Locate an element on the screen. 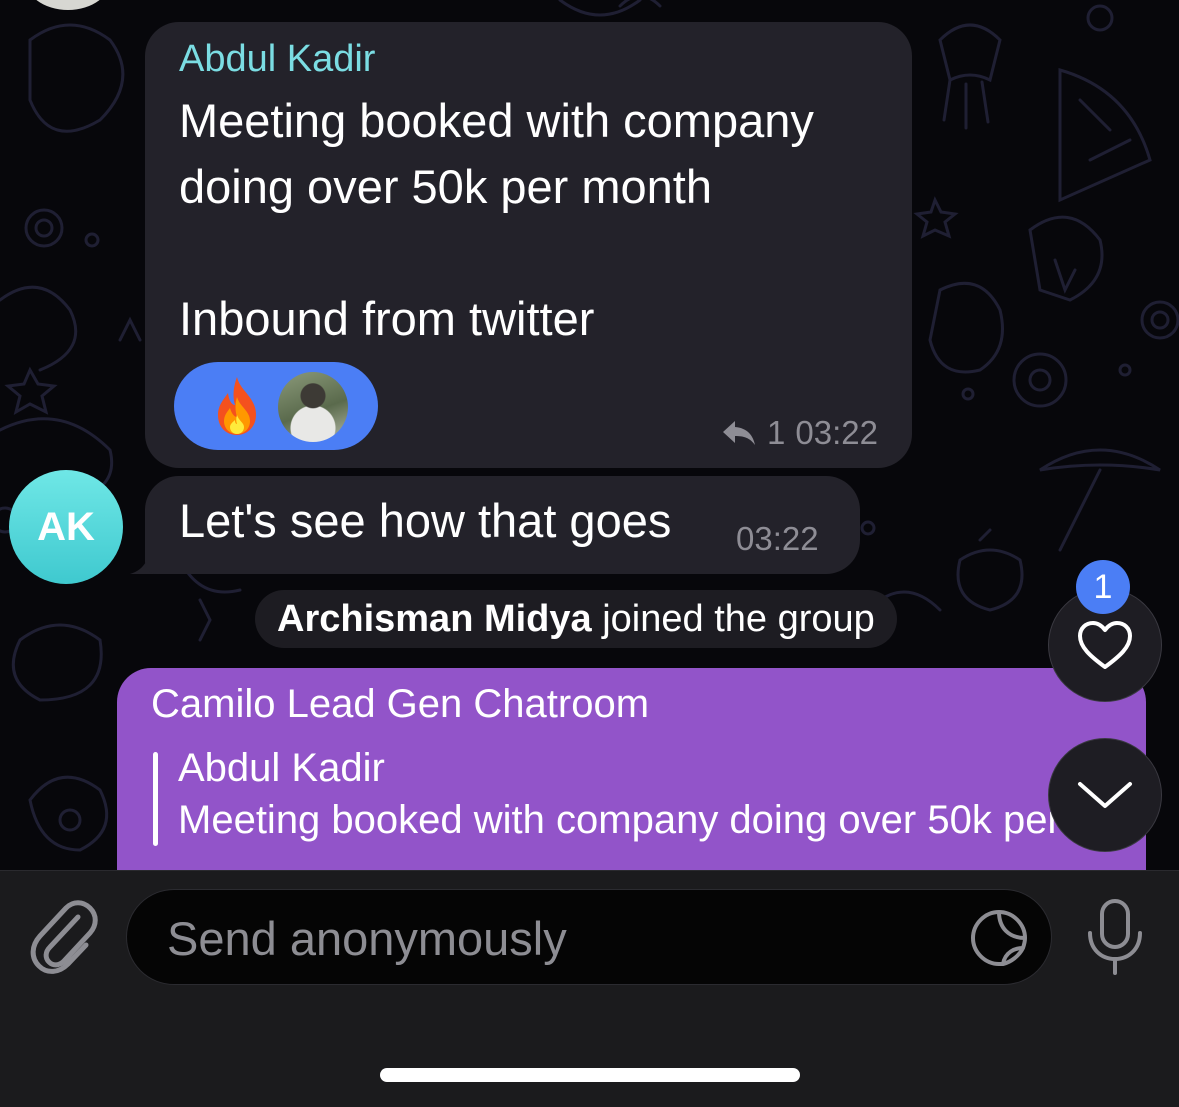 The height and width of the screenshot is (1107, 1179). message-bubble-ak: Let's see how that goes 03:22 is located at coordinates (502, 525).